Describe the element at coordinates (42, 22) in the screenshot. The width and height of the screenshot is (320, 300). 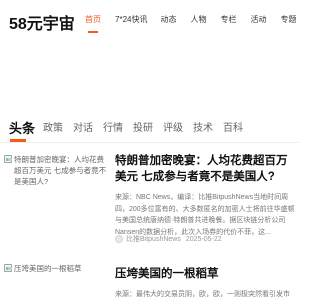
I see `site-logo: 58元宇宙` at that location.